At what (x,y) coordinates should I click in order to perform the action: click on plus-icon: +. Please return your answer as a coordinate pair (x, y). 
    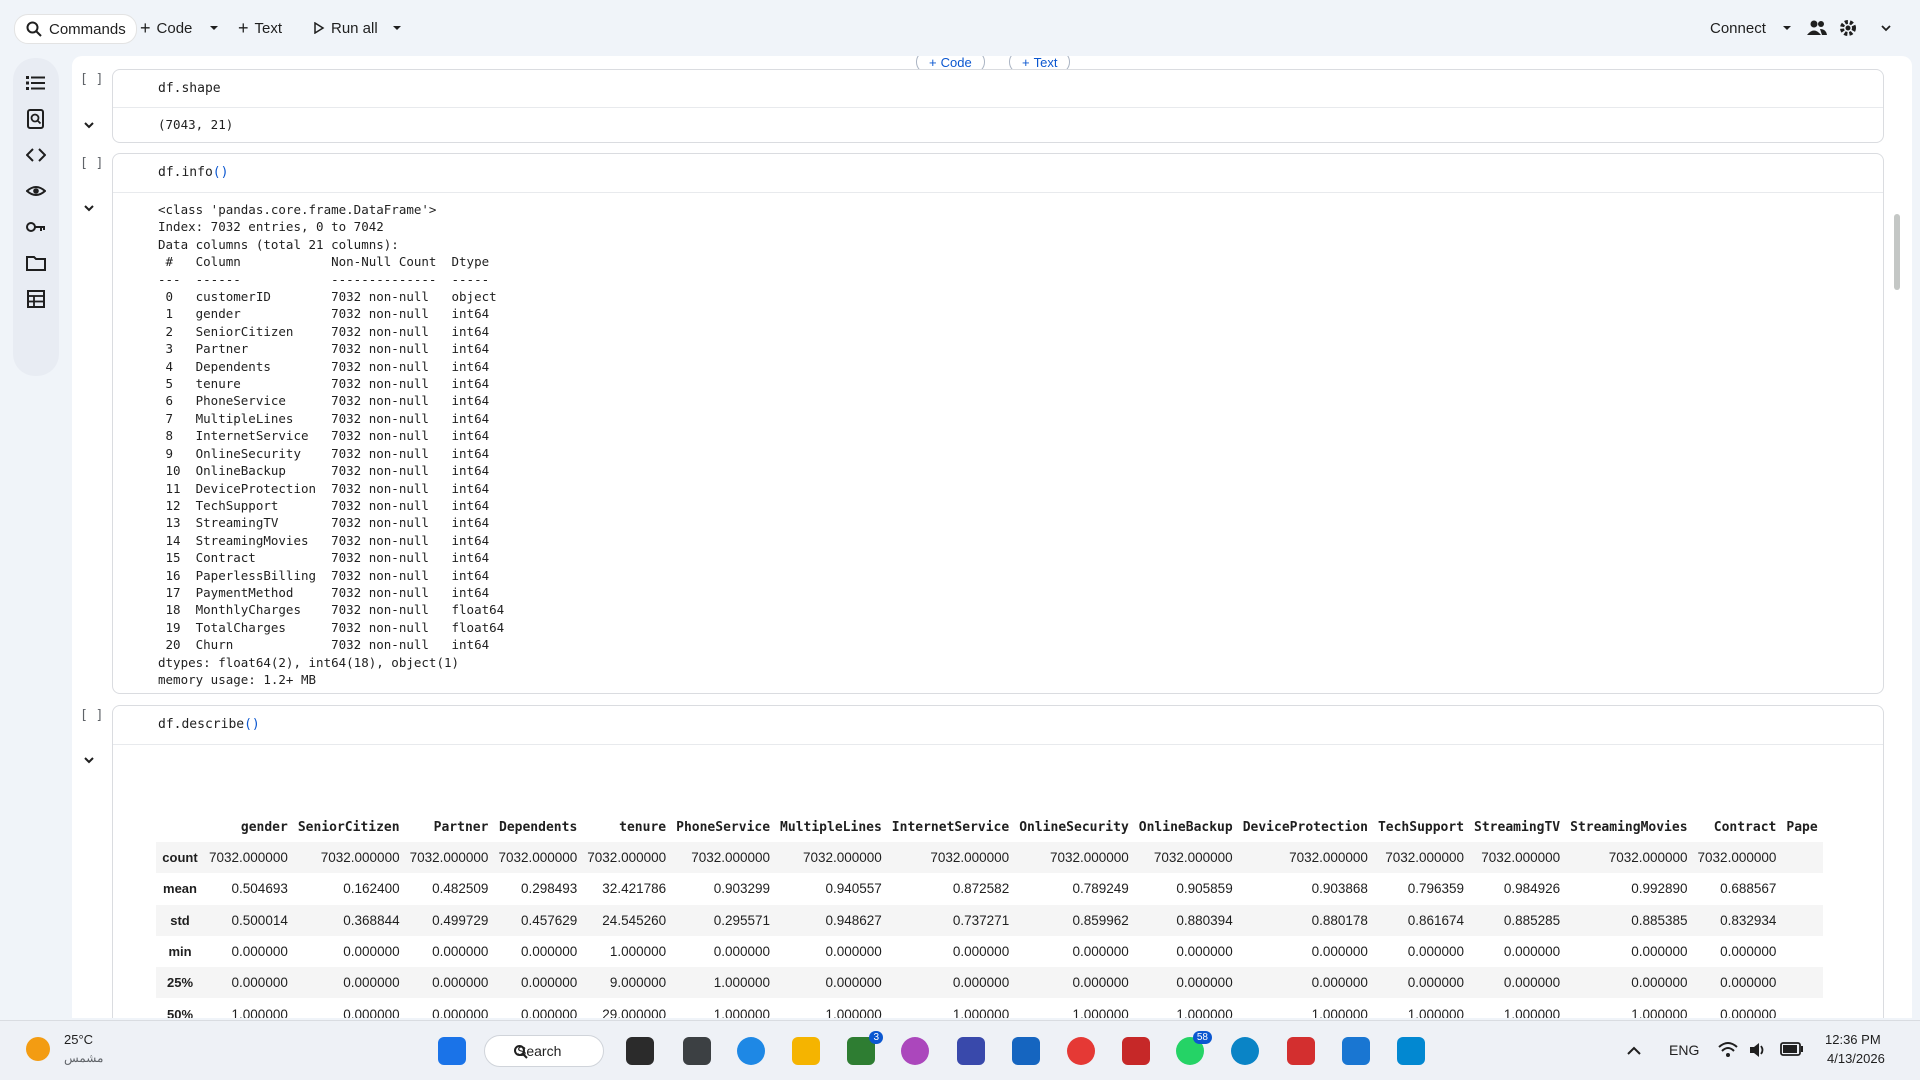
    Looking at the image, I should click on (933, 63).